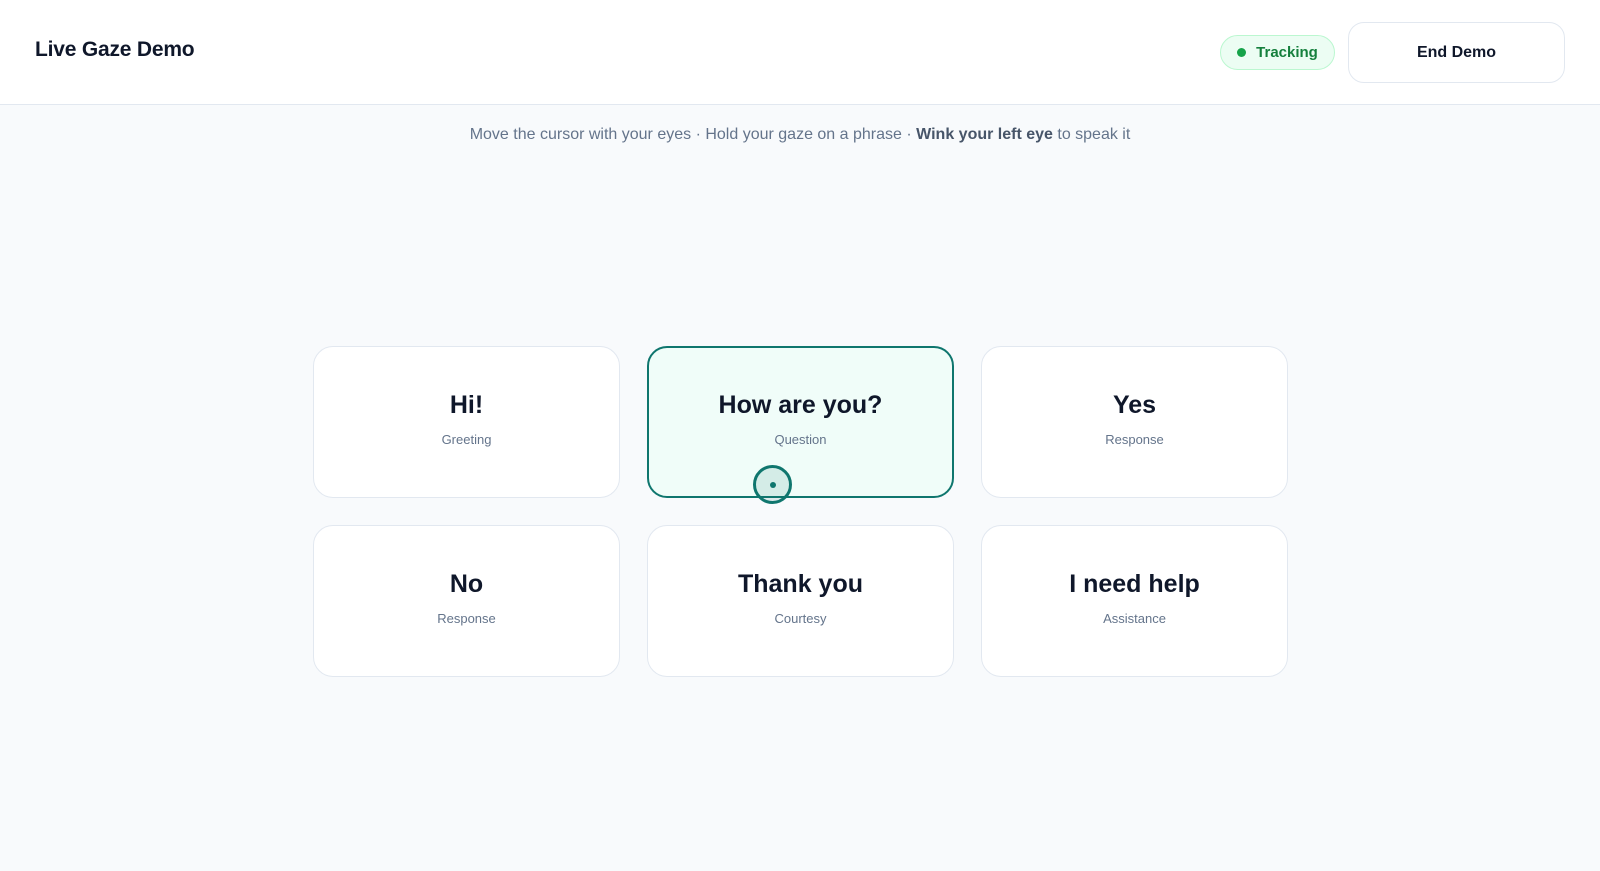 The height and width of the screenshot is (871, 1600). What do you see at coordinates (466, 601) in the screenshot?
I see `phrase-card-no: No Response` at bounding box center [466, 601].